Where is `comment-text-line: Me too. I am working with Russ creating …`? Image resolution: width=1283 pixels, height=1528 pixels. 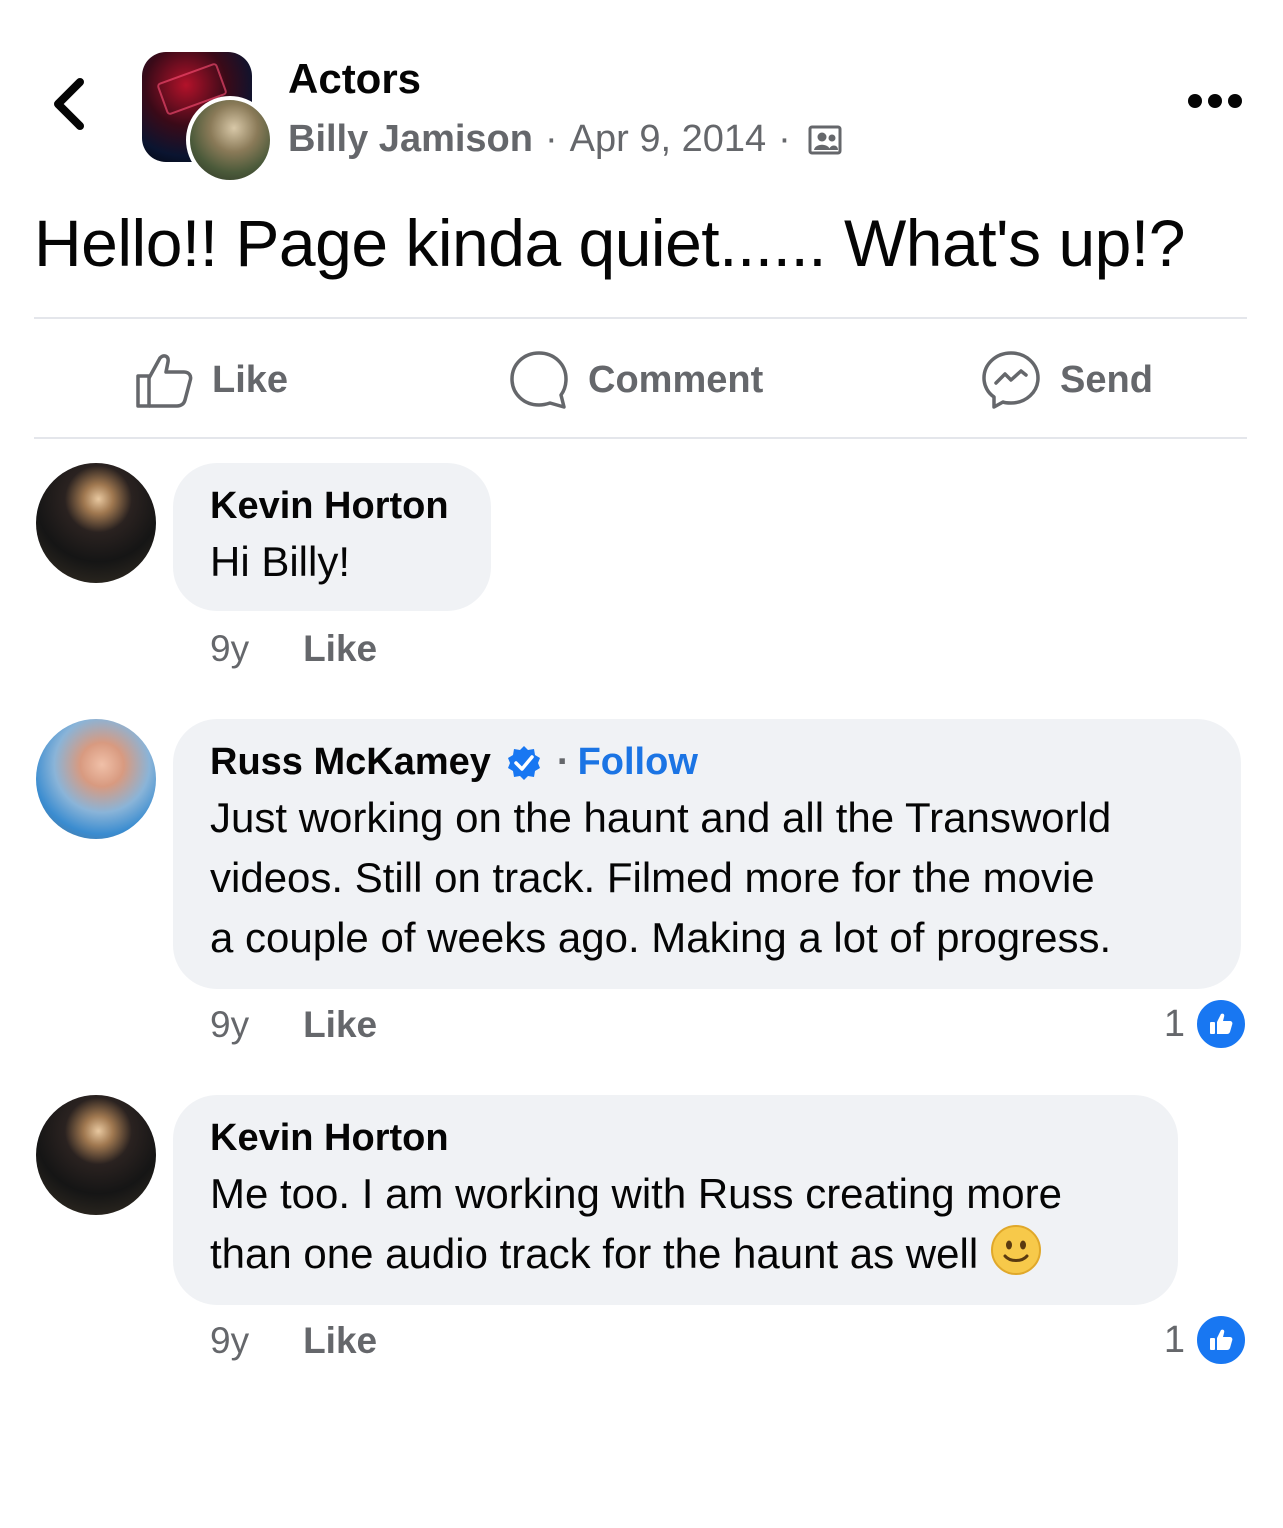 comment-text-line: Me too. I am working with Russ creating … is located at coordinates (636, 1193).